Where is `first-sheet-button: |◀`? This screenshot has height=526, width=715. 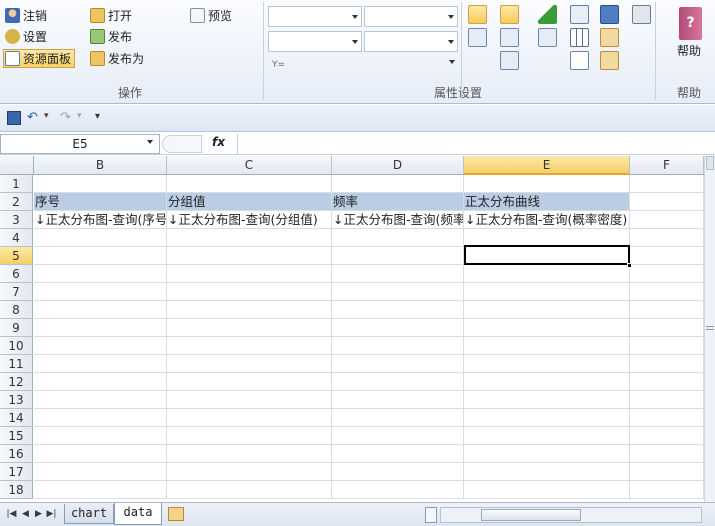
first-sheet-button: |◀ is located at coordinates (11, 514).